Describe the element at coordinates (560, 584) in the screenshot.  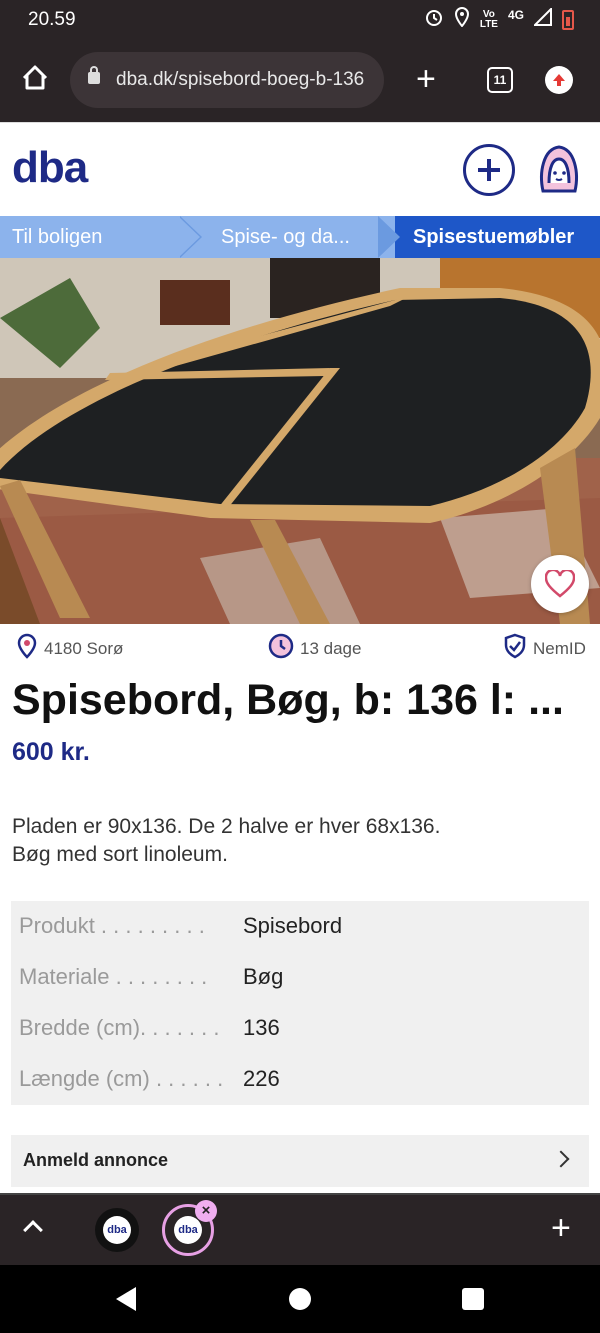
I see `favorite-heart-icon` at that location.